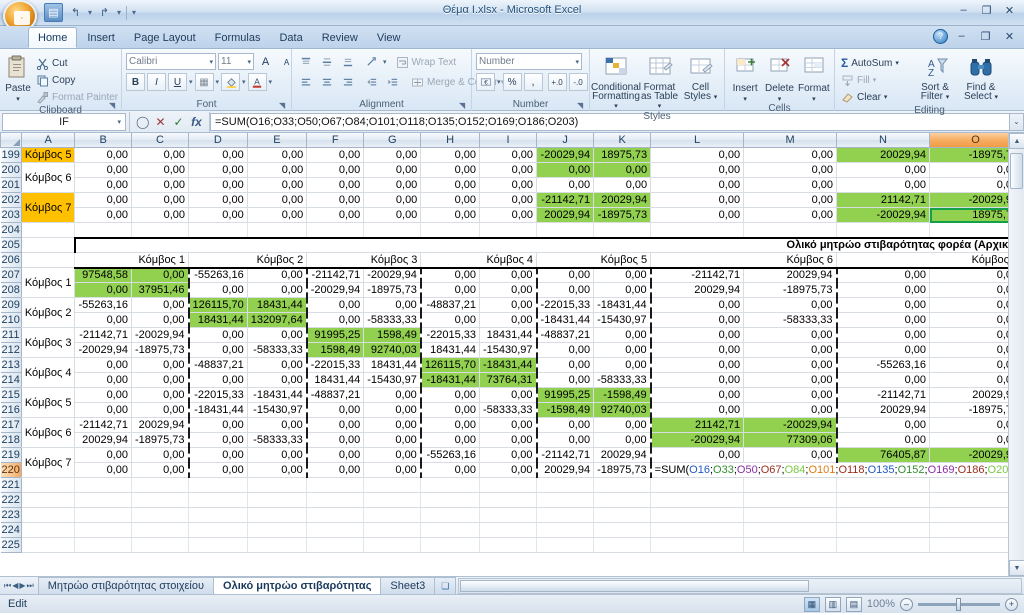 This screenshot has height=615, width=1024. What do you see at coordinates (7, 586) in the screenshot?
I see `first-sheet-button: ⏮` at bounding box center [7, 586].